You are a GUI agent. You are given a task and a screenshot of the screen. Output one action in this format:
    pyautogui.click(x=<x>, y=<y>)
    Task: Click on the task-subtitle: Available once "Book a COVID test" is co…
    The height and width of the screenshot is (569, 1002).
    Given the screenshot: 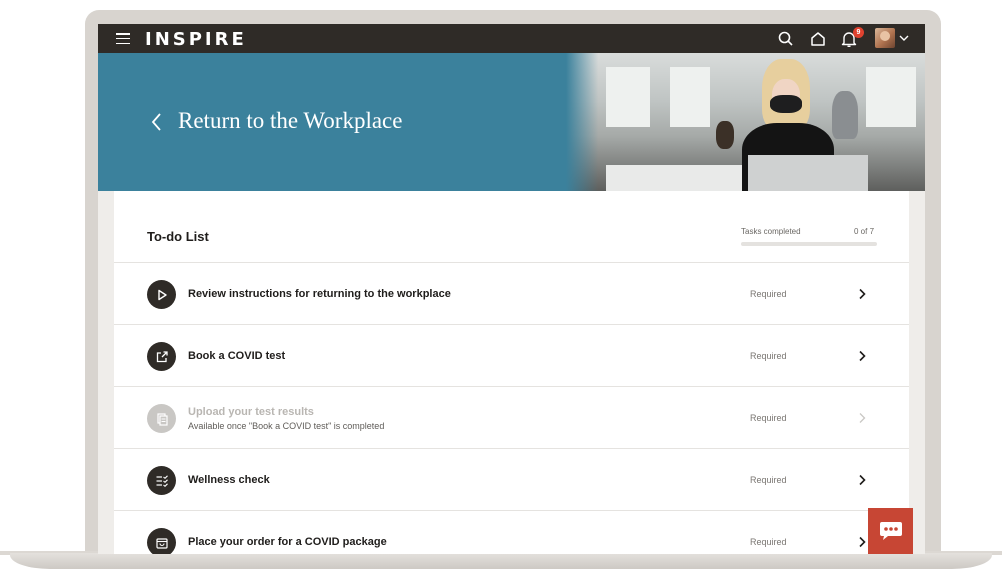 What is the action you would take?
    pyautogui.click(x=286, y=426)
    